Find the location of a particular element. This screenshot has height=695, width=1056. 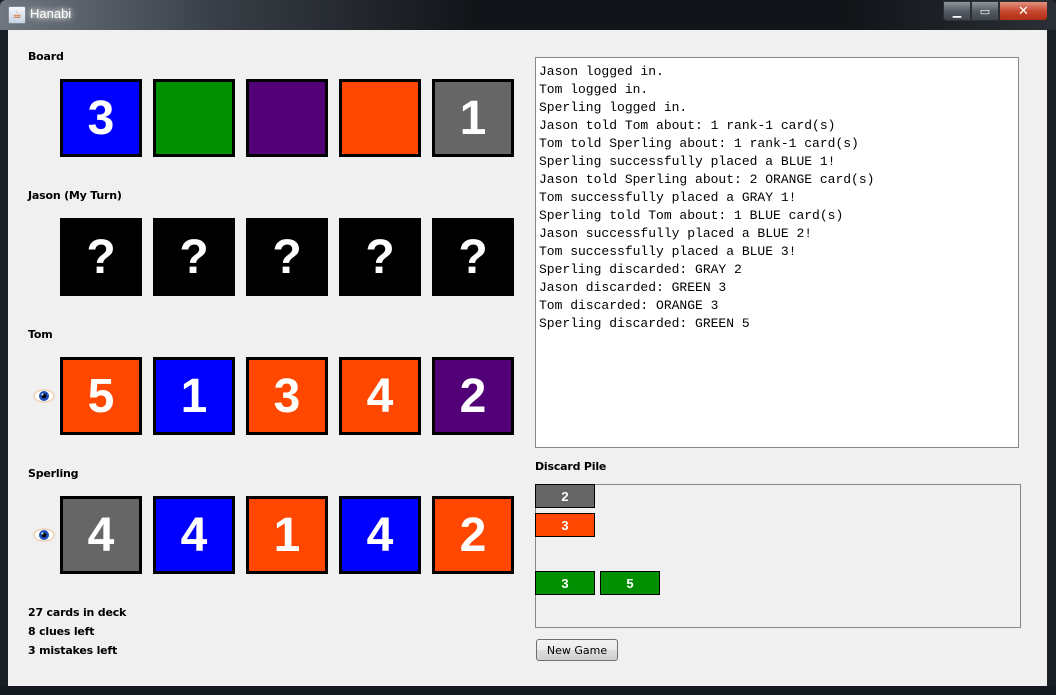

discarded-card-green: 3 is located at coordinates (565, 583).